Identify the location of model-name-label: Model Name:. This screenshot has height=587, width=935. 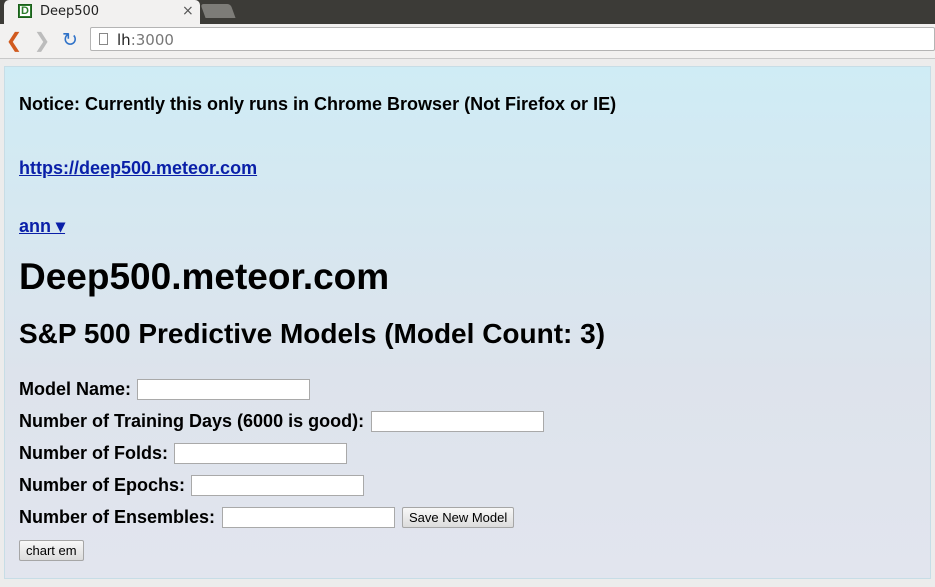
(75, 389).